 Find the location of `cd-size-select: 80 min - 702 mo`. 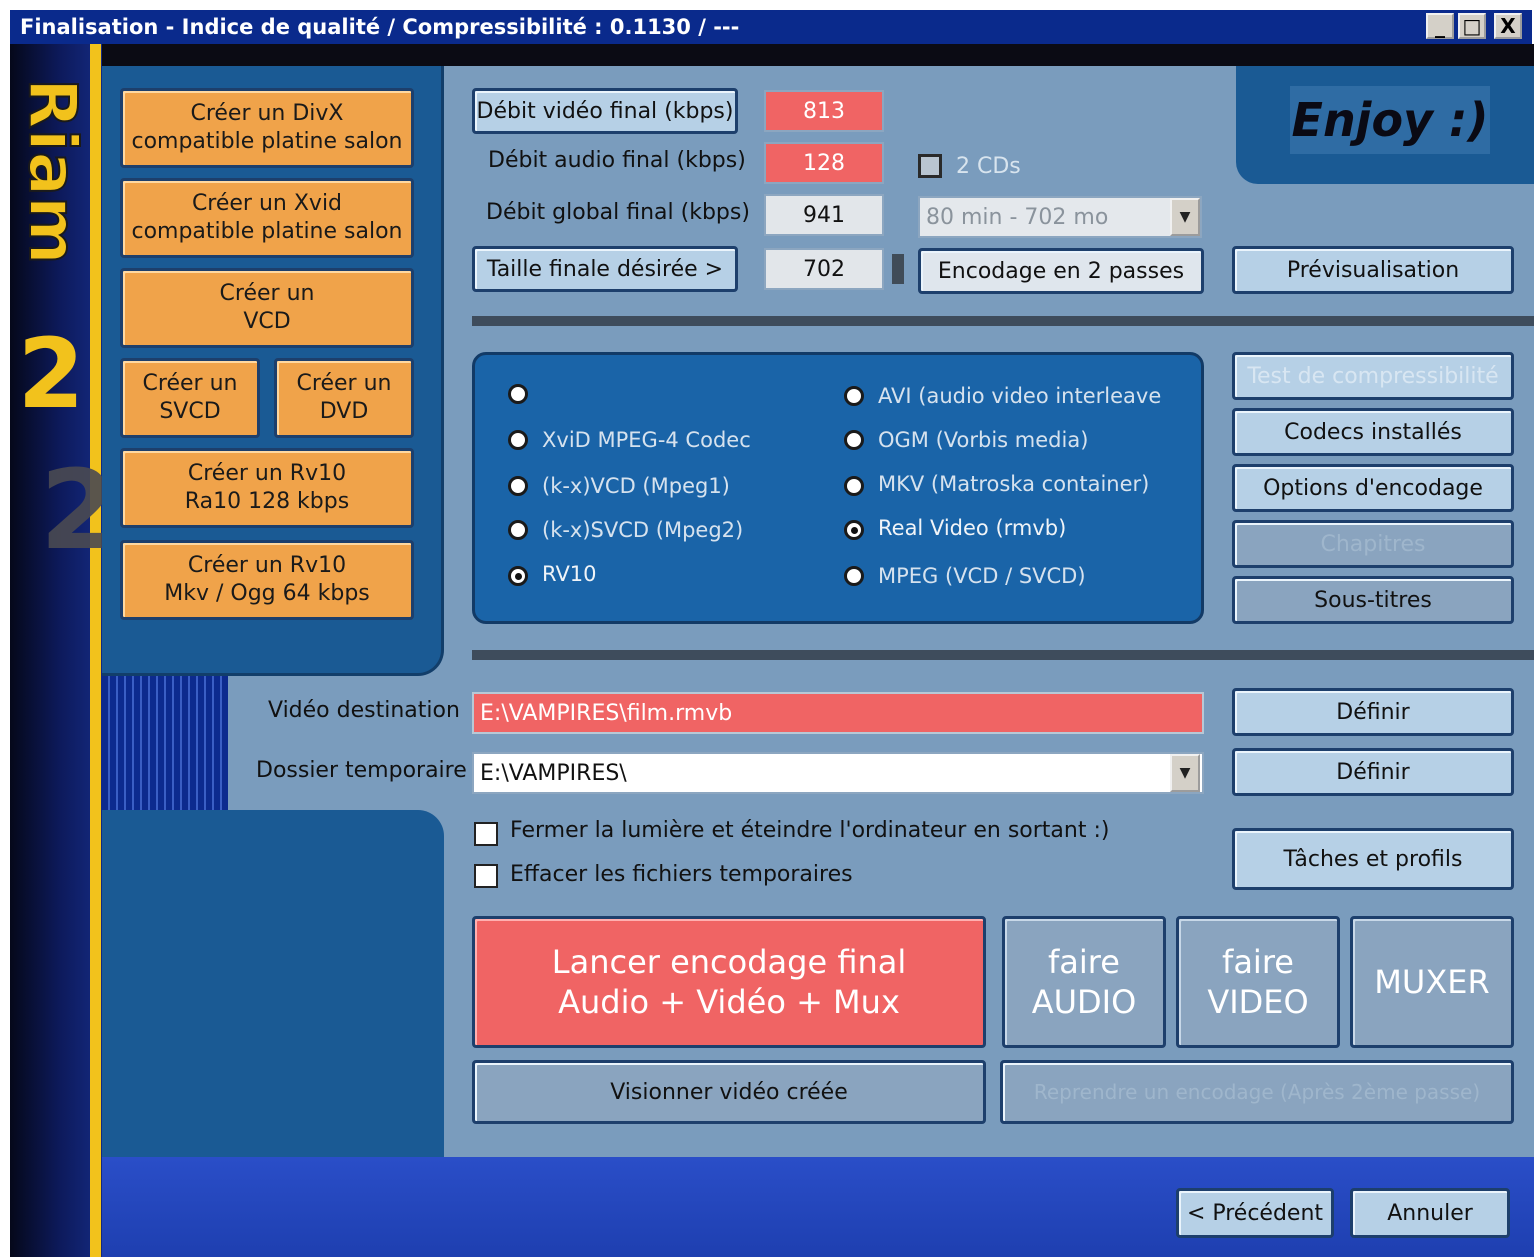

cd-size-select: 80 min - 702 mo is located at coordinates (1060, 217).